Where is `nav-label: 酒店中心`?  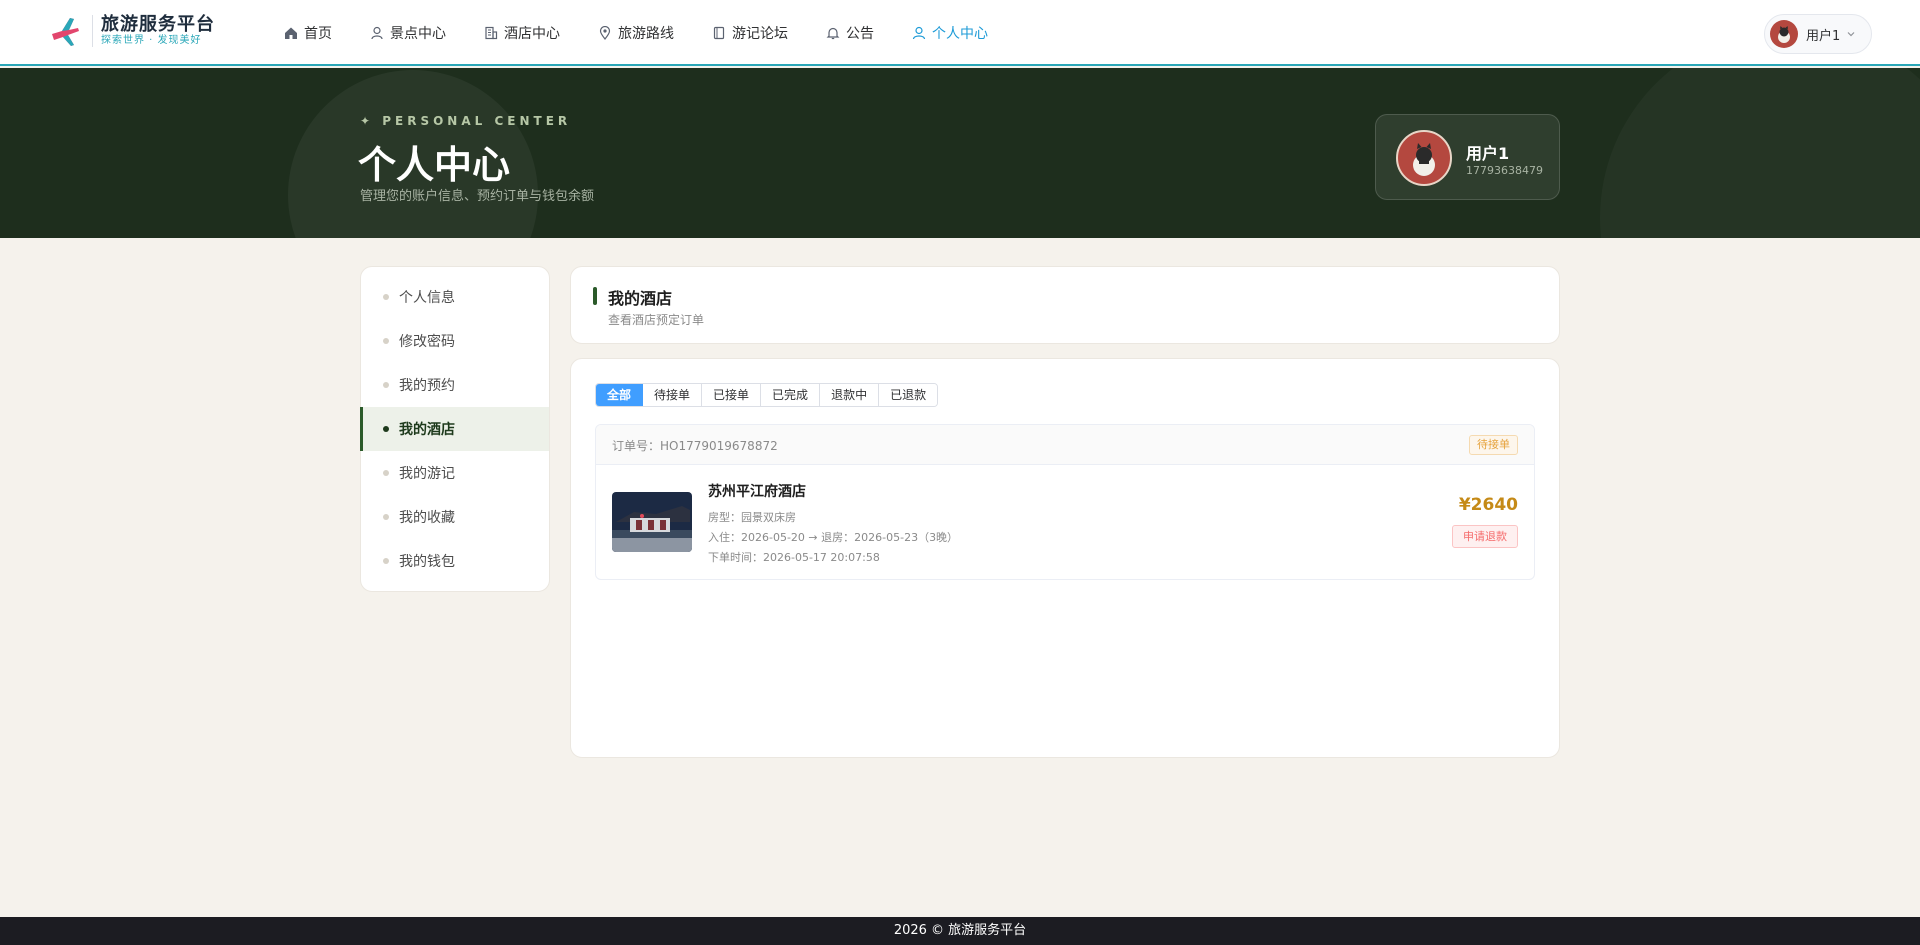 nav-label: 酒店中心 is located at coordinates (532, 34).